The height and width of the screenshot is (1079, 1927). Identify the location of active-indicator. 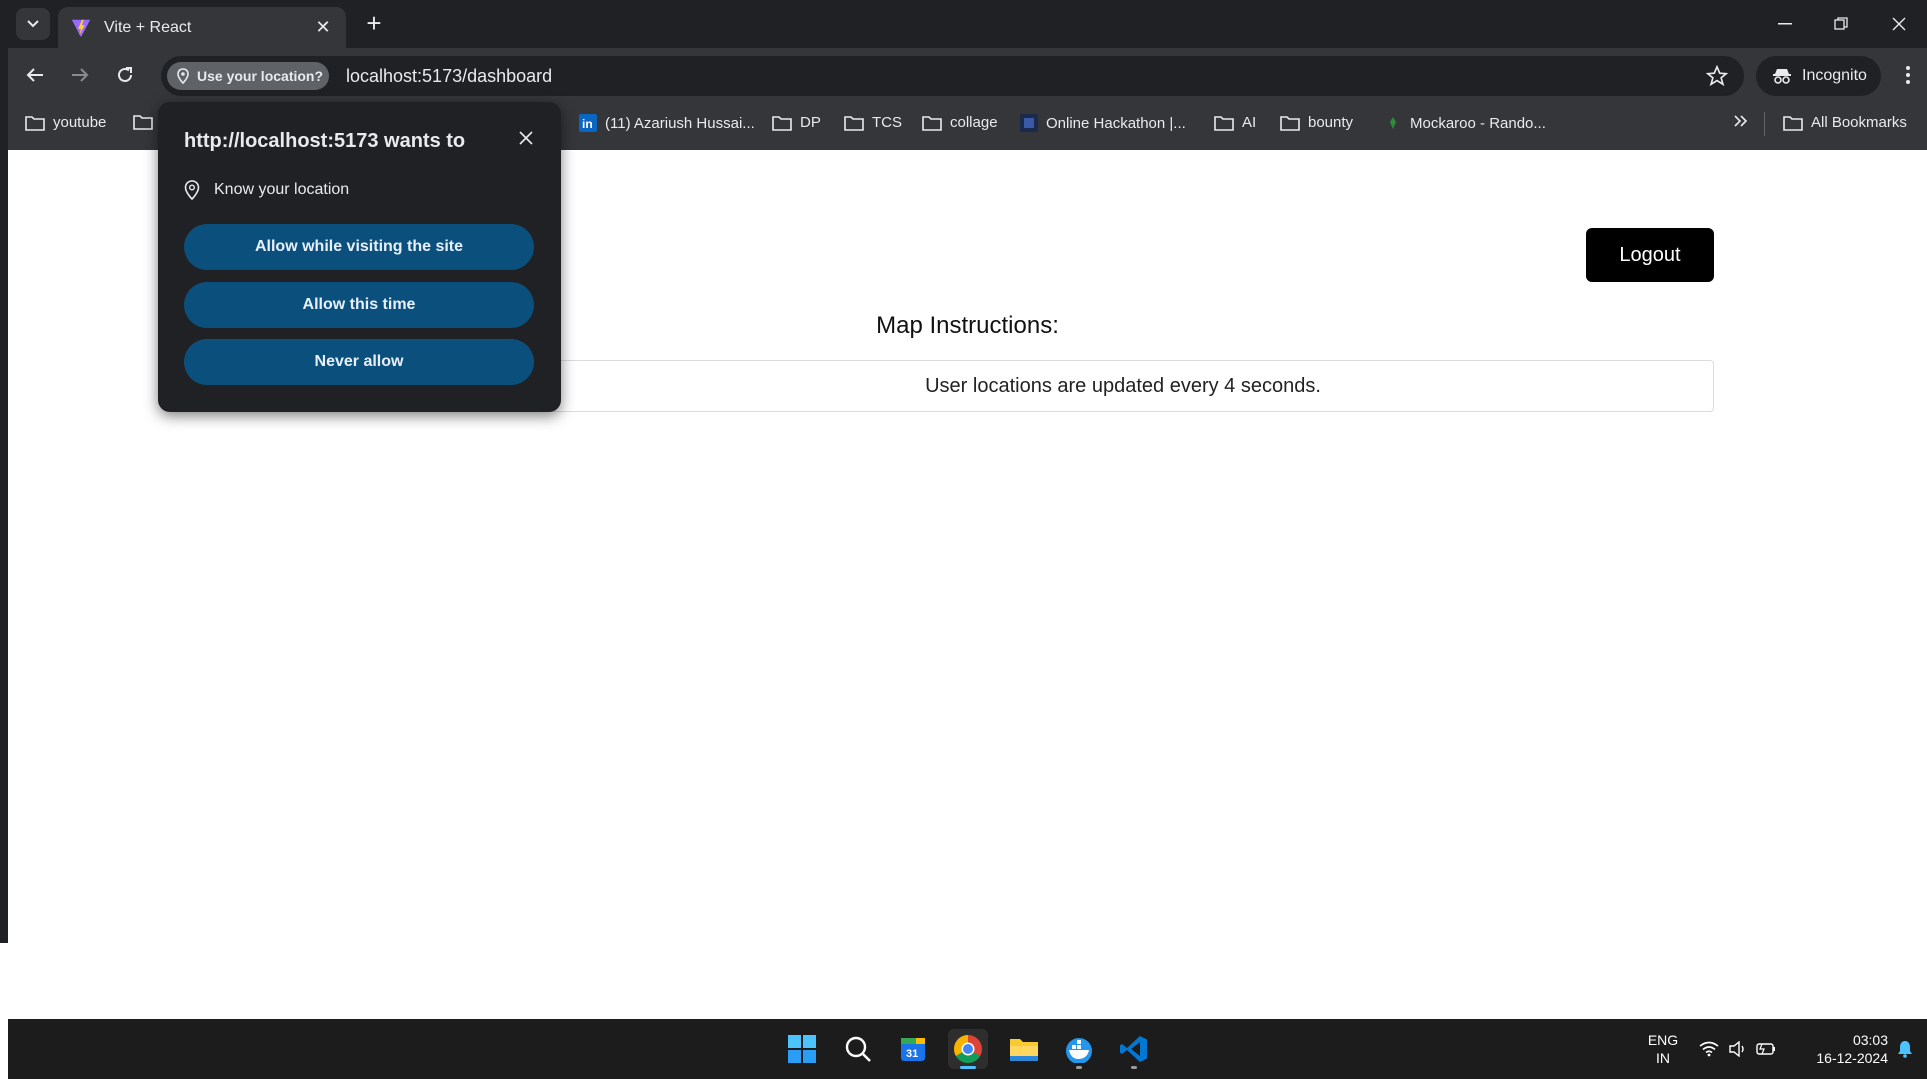
(968, 1067).